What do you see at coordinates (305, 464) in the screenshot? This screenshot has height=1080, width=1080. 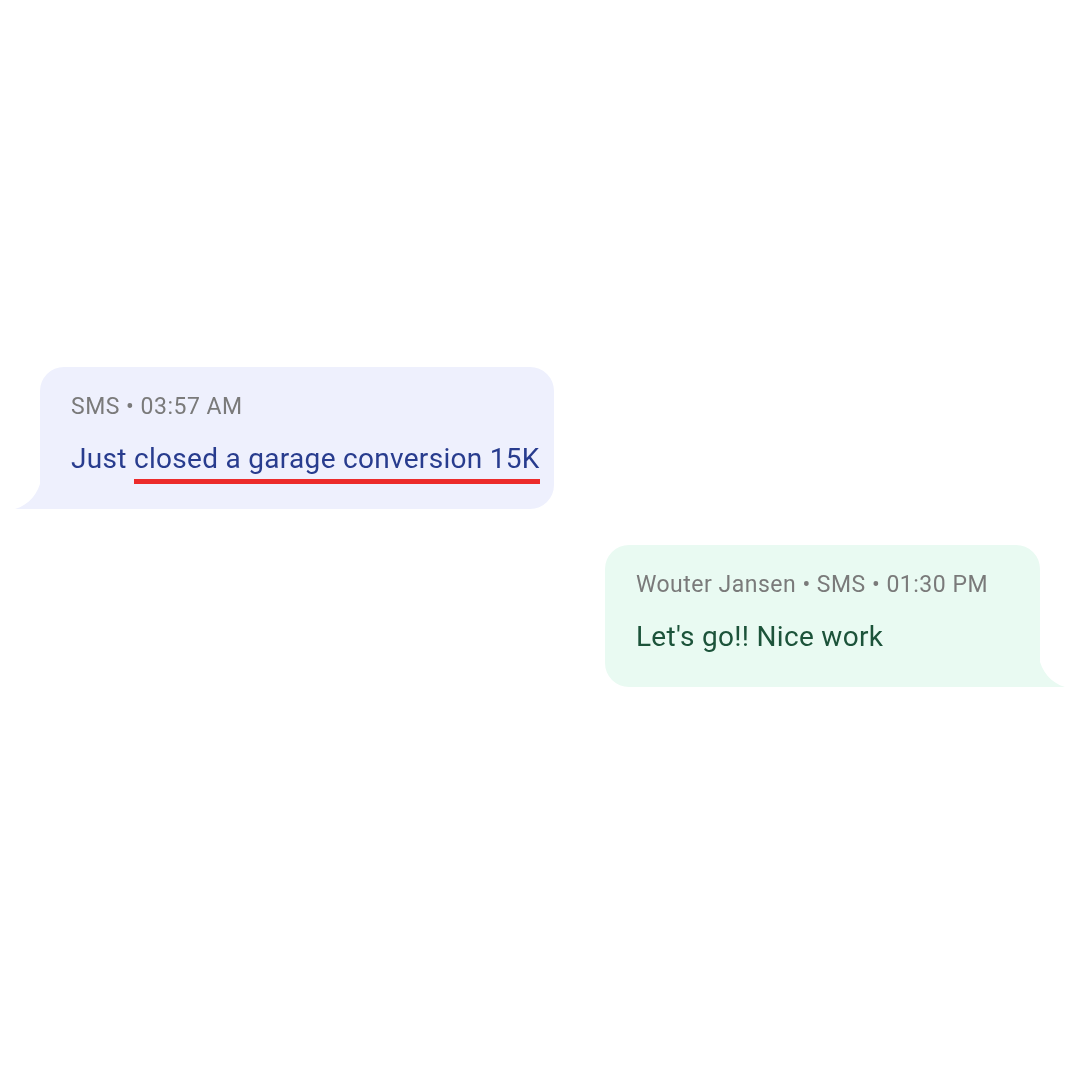 I see `message-text: Just closed a garage conversion 15K` at bounding box center [305, 464].